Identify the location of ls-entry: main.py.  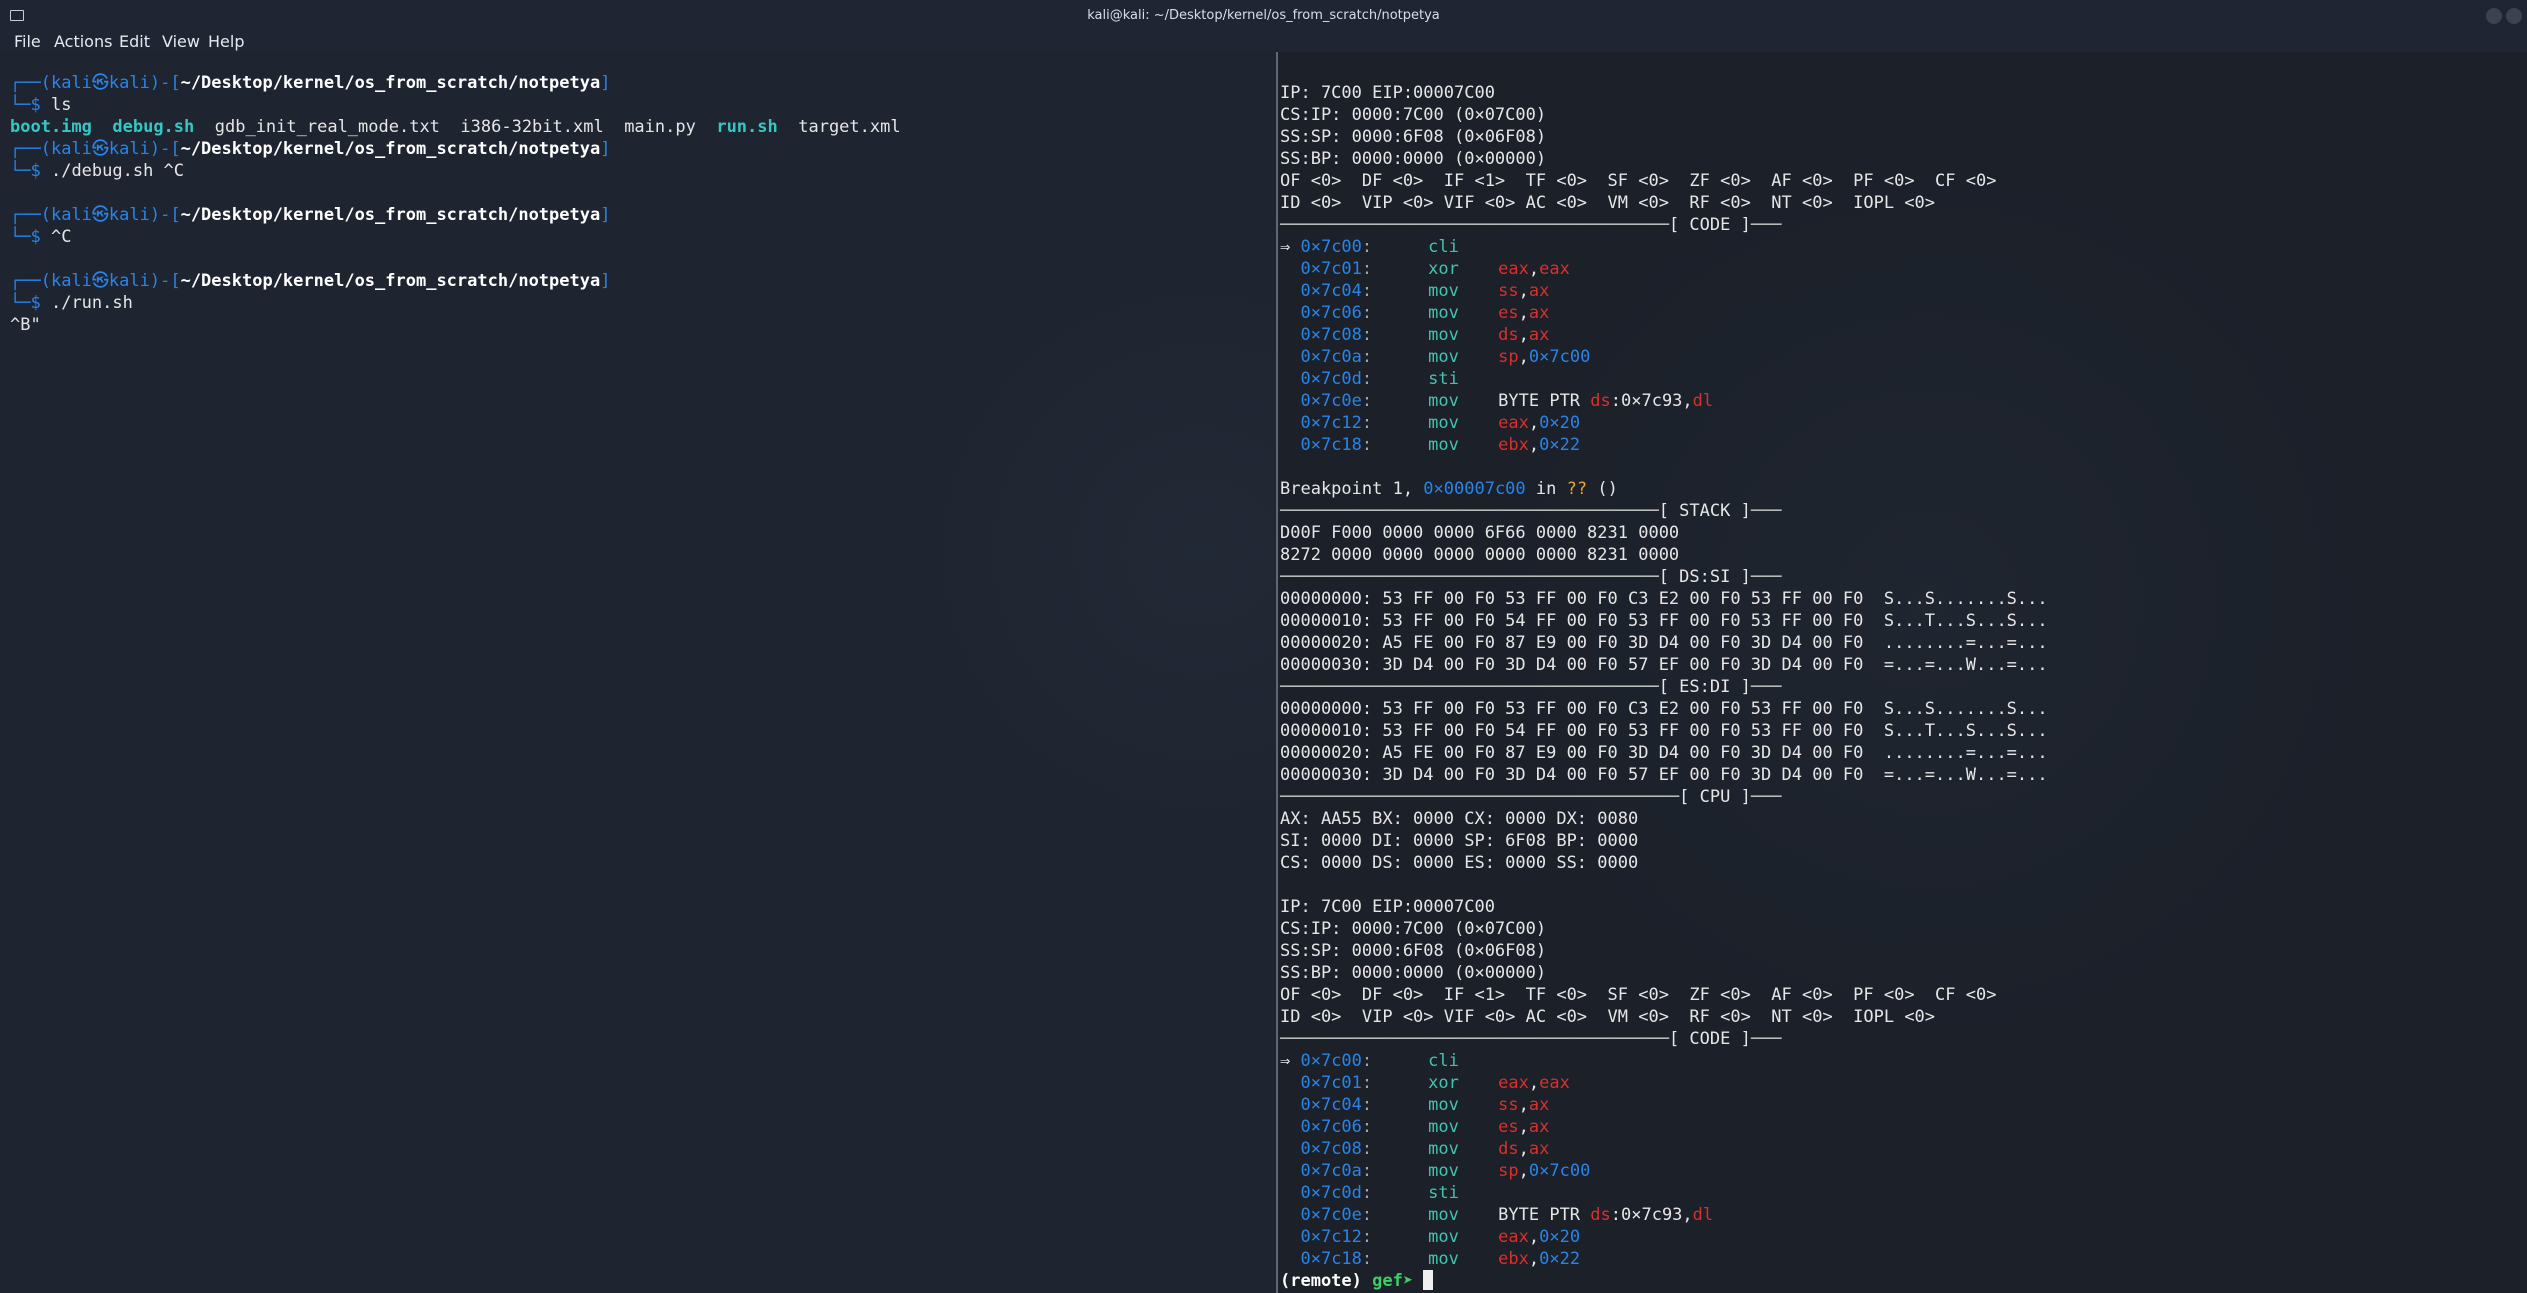
(660, 127).